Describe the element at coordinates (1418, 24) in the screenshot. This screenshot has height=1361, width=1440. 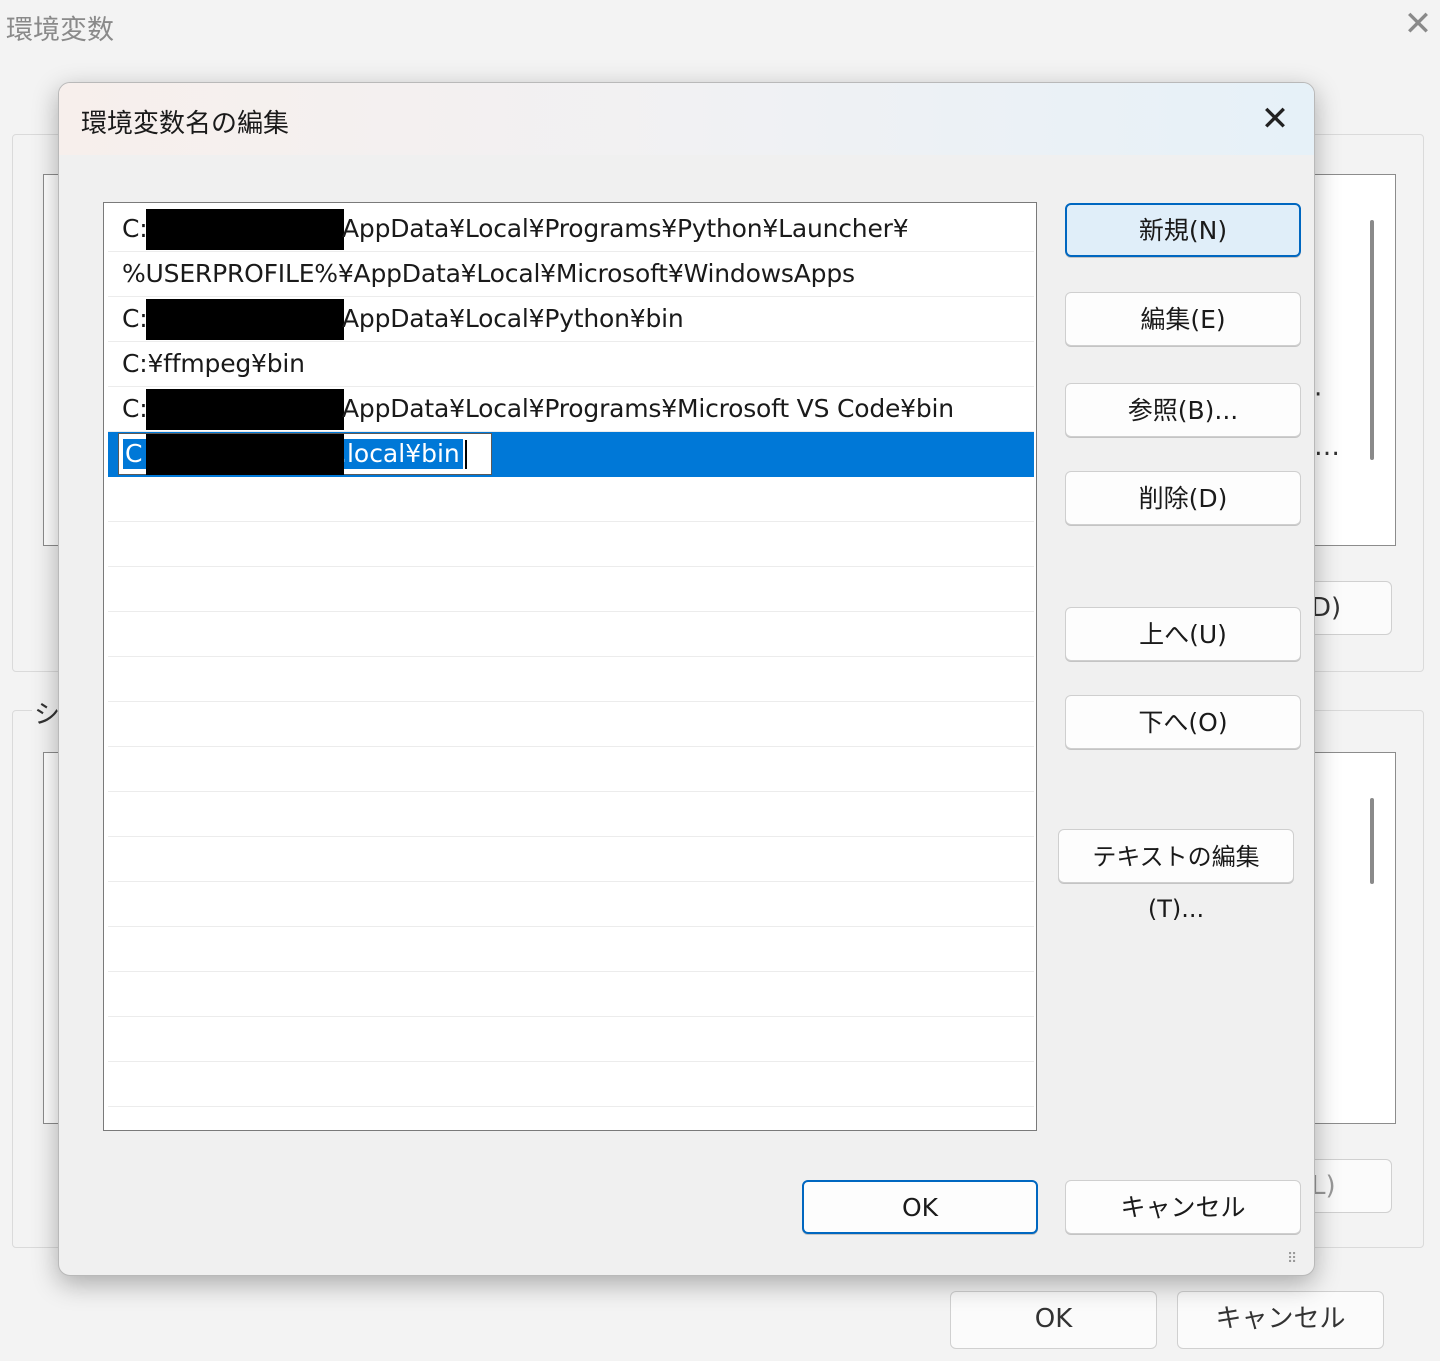
I see `parent-close-icon: ✕` at that location.